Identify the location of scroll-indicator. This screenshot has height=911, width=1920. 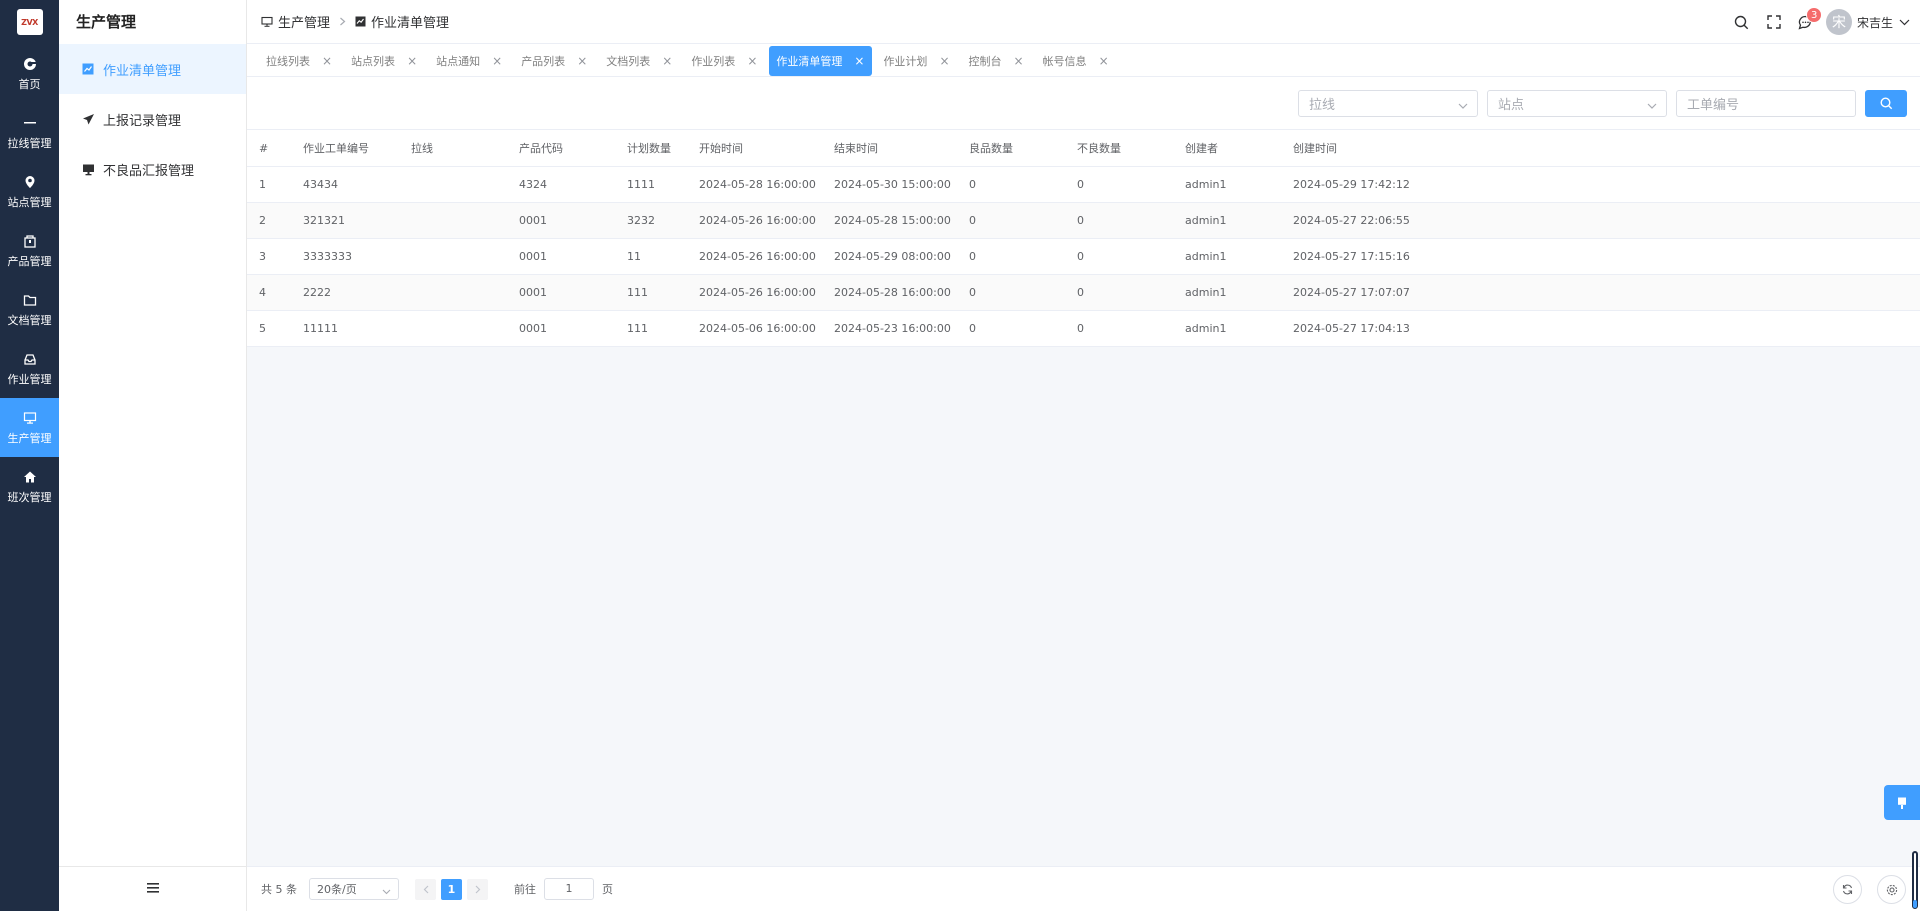
(1915, 880).